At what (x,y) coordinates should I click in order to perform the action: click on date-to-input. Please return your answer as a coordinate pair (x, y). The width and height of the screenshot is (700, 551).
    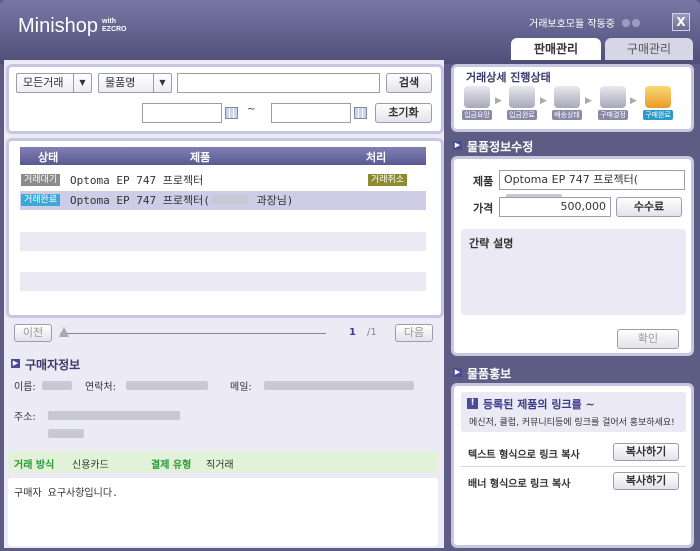
    Looking at the image, I should click on (311, 113).